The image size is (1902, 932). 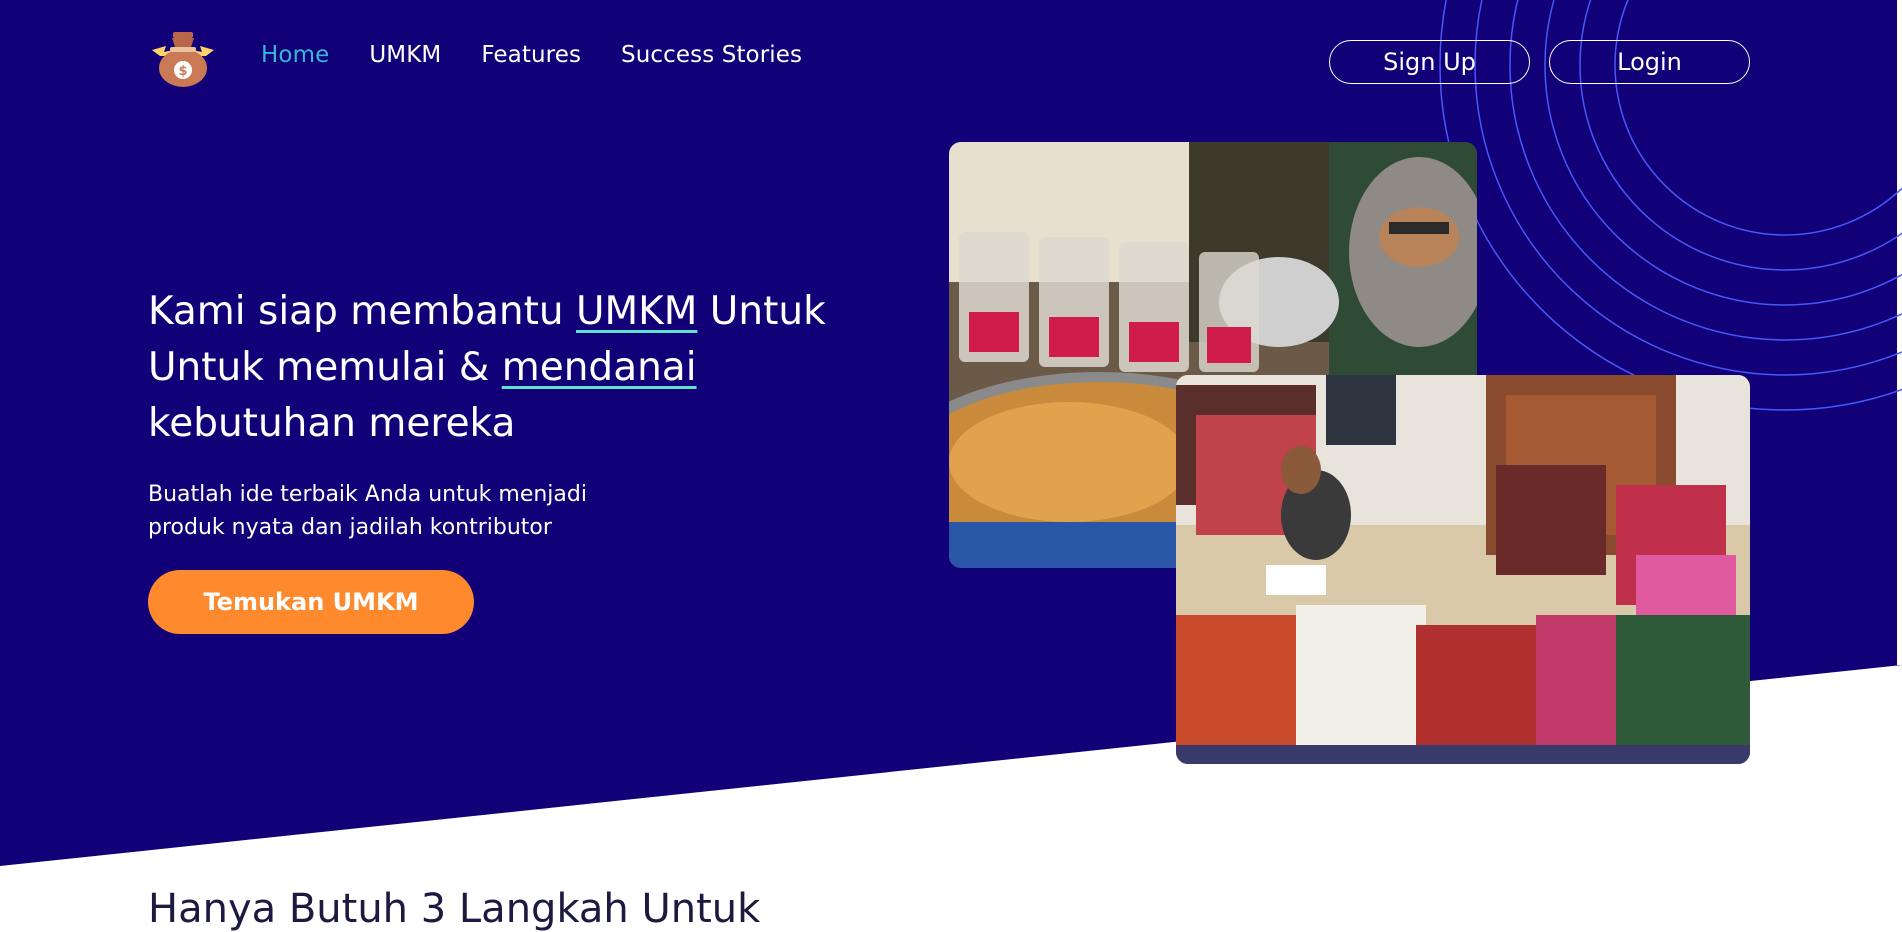 I want to click on headline-text-3: kebutuhan mereka, so click(x=332, y=423).